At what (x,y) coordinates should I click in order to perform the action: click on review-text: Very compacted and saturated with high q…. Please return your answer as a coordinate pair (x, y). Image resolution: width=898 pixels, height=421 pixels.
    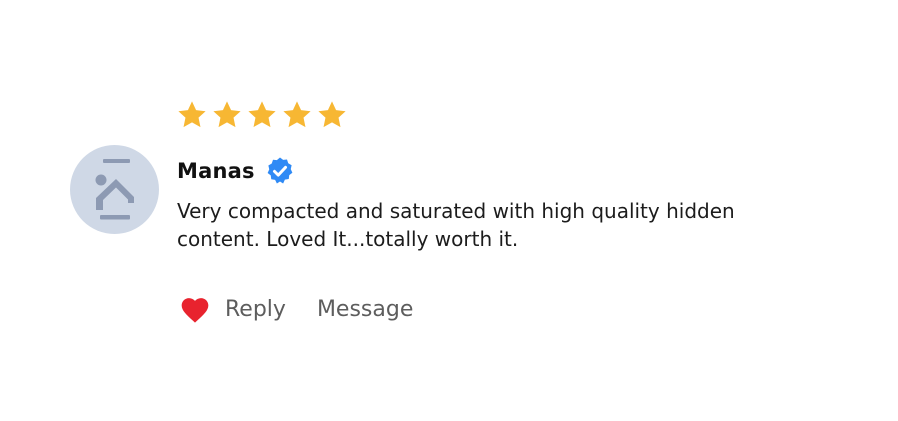
    Looking at the image, I should click on (456, 225).